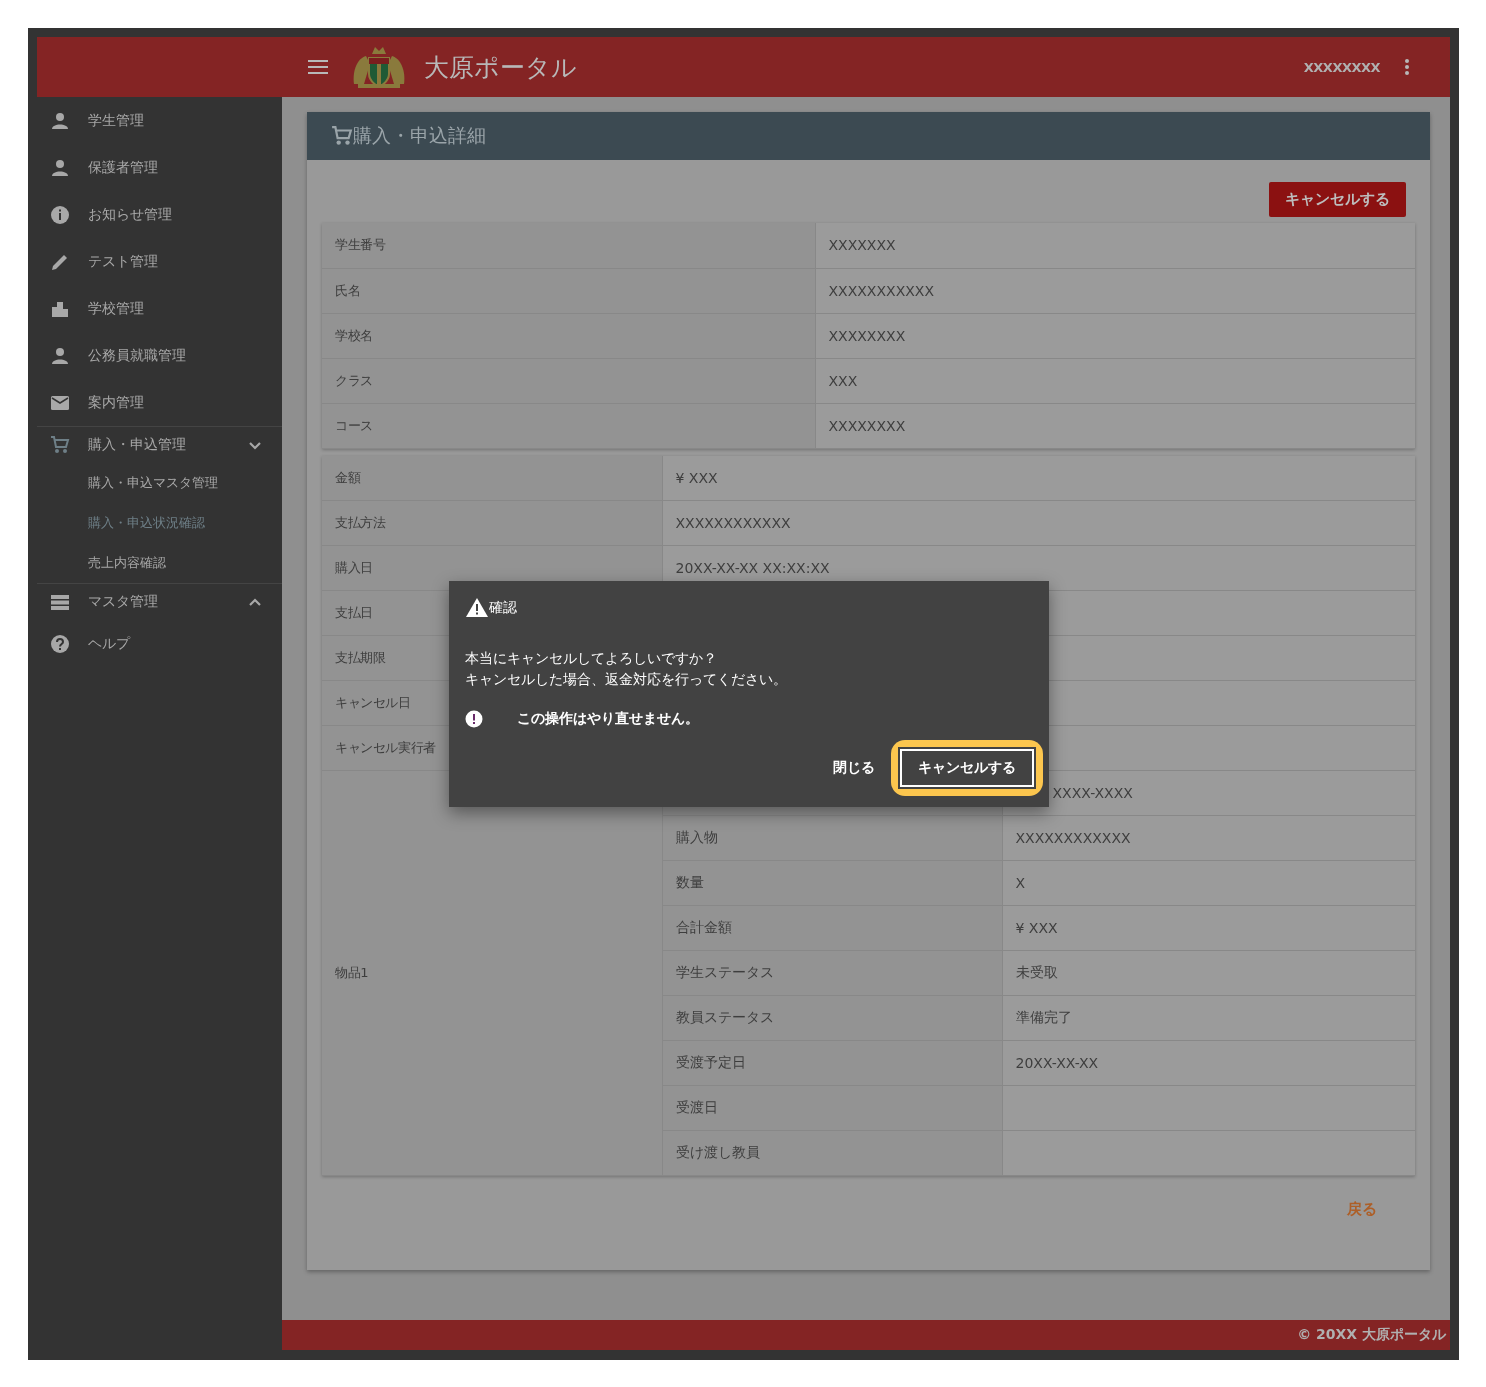 The height and width of the screenshot is (1387, 1486). I want to click on label-cell: 教員ステータス, so click(832, 1018).